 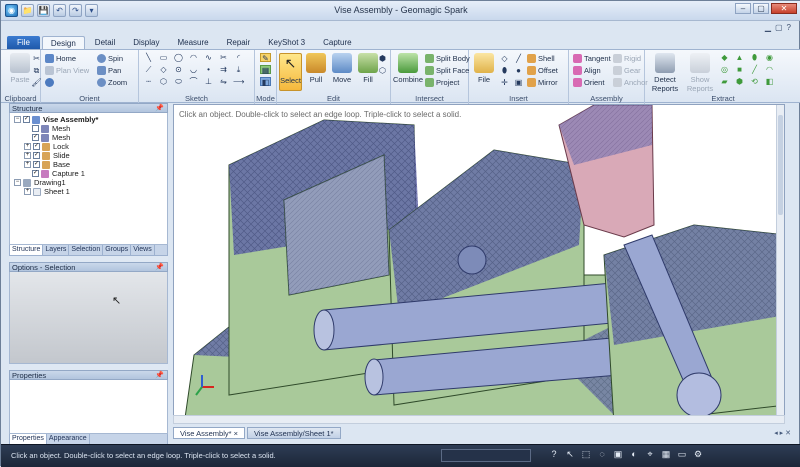 I want to click on extract-plane-icon: ◆, so click(x=724, y=57).